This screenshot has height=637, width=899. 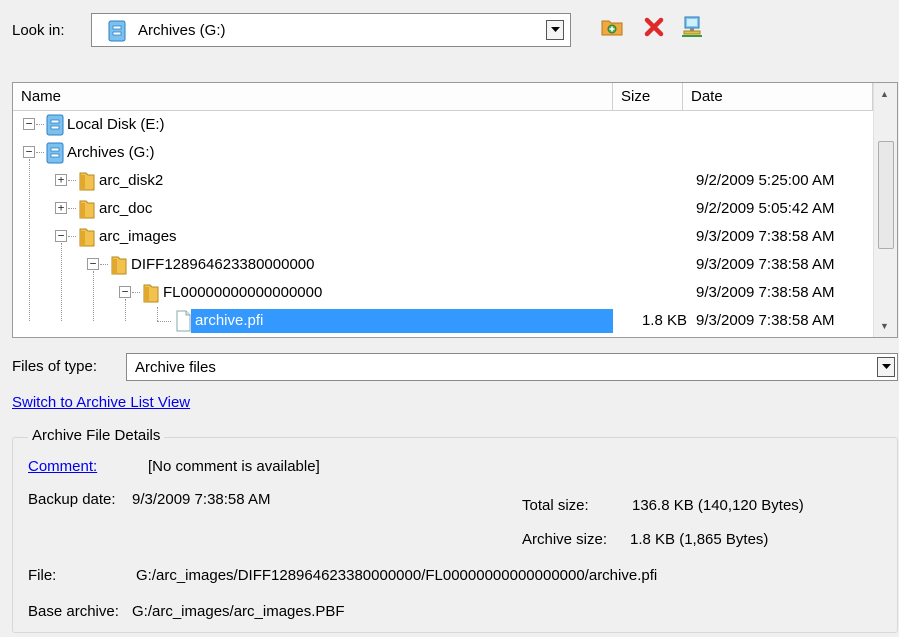 I want to click on files-of-type-value: Archive files, so click(x=175, y=367).